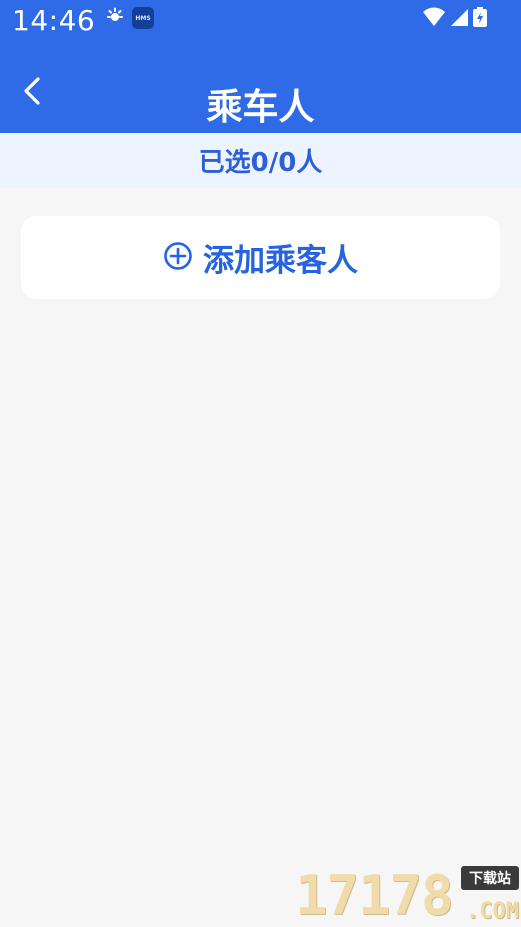 Image resolution: width=521 pixels, height=927 pixels. What do you see at coordinates (480, 19) in the screenshot?
I see `battery-charging-icon` at bounding box center [480, 19].